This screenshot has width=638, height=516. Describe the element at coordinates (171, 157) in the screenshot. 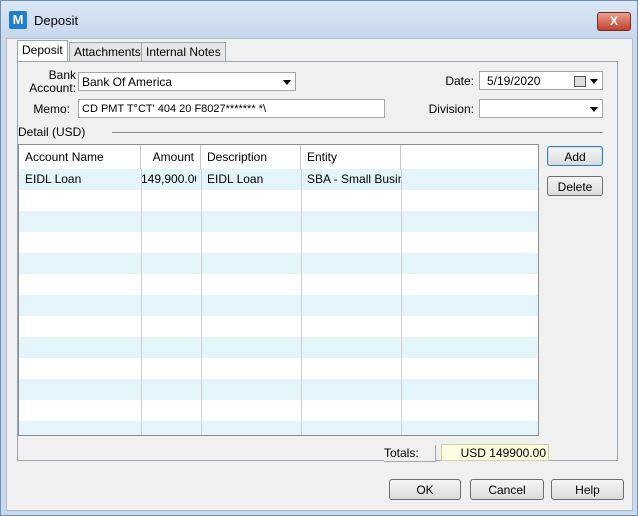

I see `column-header-amount: Amount` at that location.